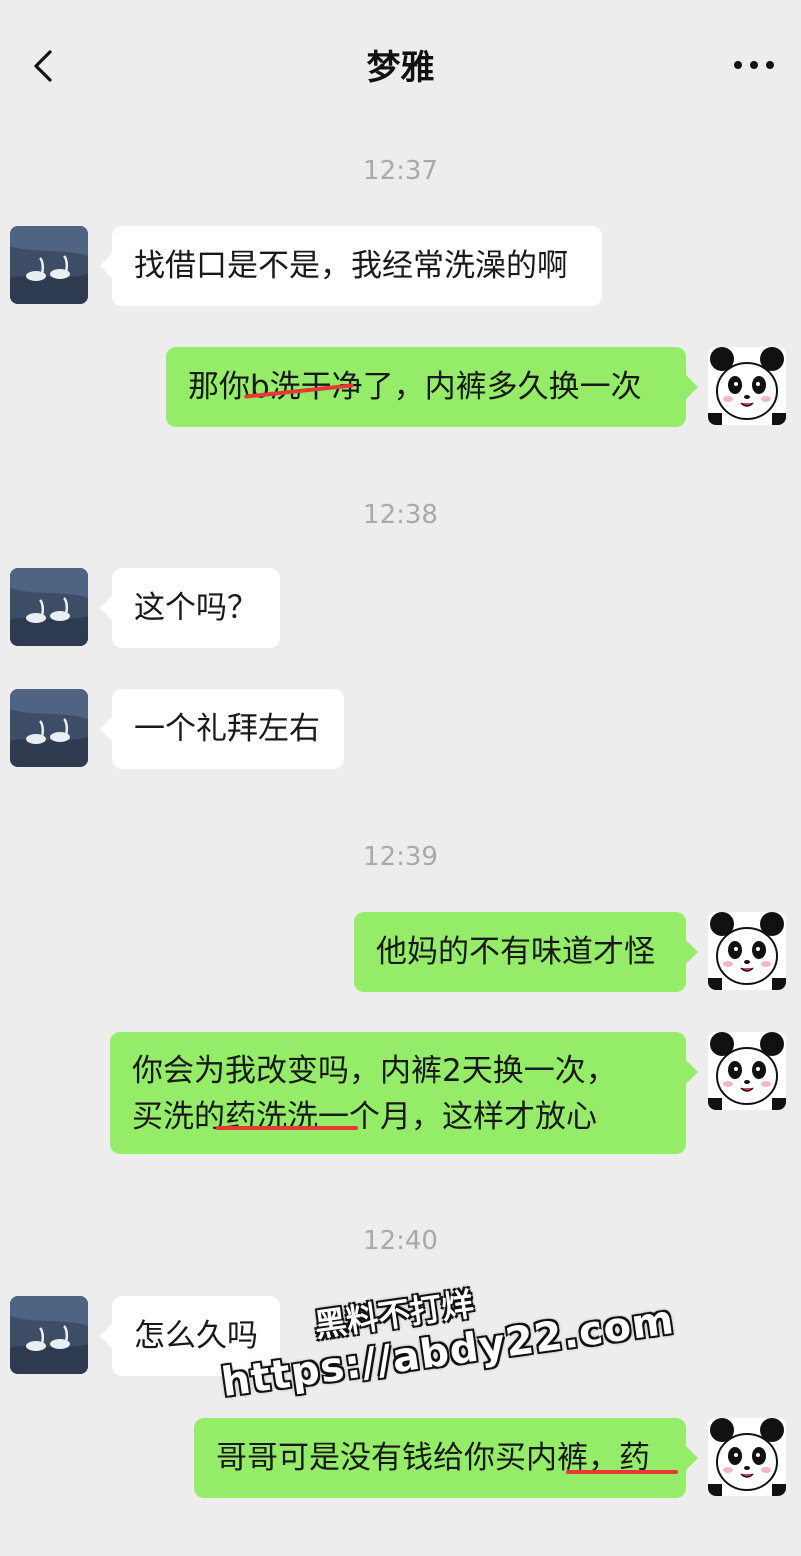  I want to click on more-dots-icon, so click(754, 65).